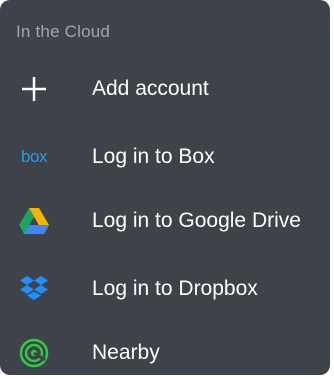  I want to click on google-drive-icon, so click(34, 221).